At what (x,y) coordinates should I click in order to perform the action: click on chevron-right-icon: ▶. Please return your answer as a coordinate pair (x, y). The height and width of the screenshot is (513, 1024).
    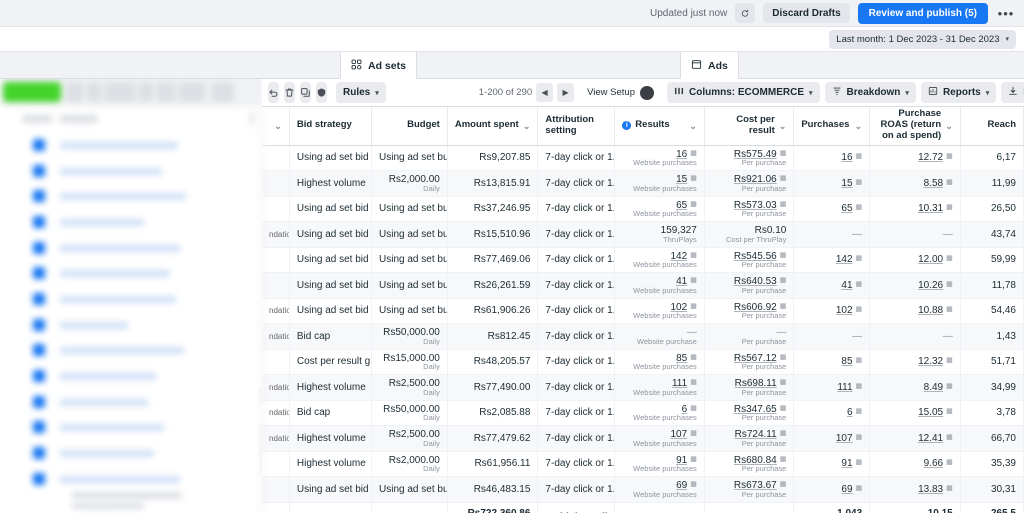
    Looking at the image, I should click on (566, 92).